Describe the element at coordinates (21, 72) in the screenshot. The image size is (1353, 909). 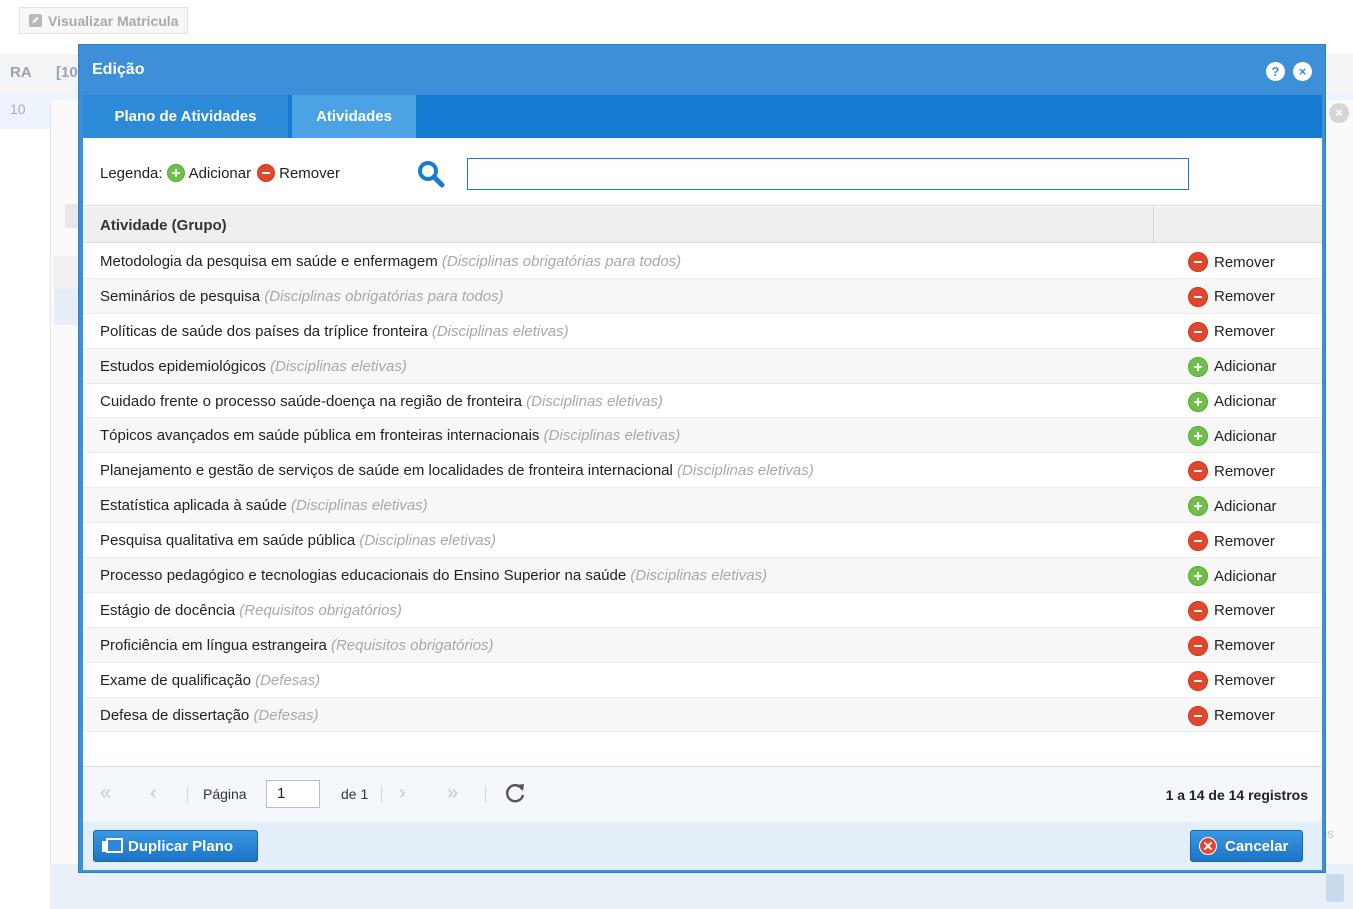
I see `background-header-col1: RA` at that location.